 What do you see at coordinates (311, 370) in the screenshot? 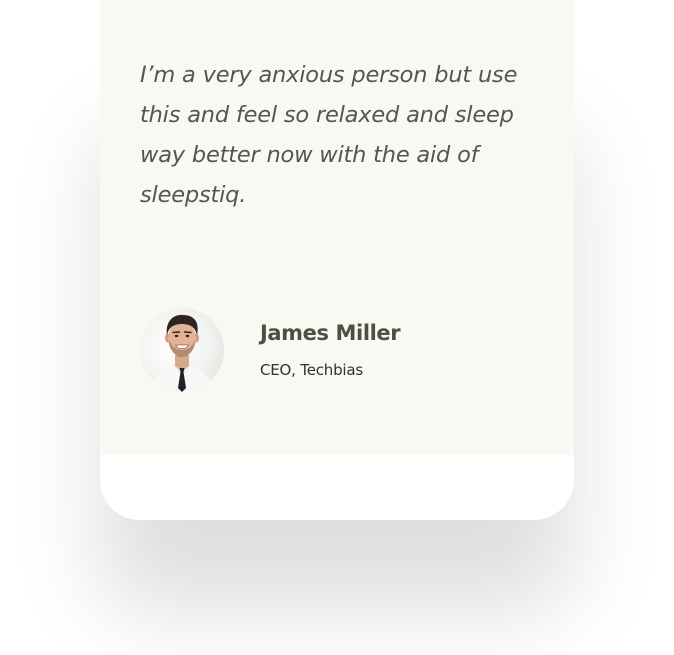
I see `author-role: CEO, Techbias` at bounding box center [311, 370].